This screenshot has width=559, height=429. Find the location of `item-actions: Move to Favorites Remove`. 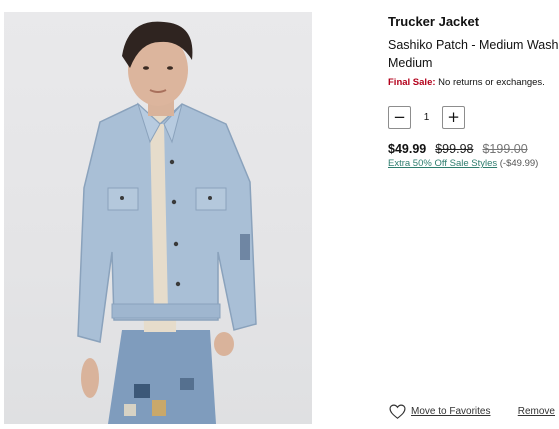

item-actions: Move to Favorites Remove is located at coordinates (472, 411).